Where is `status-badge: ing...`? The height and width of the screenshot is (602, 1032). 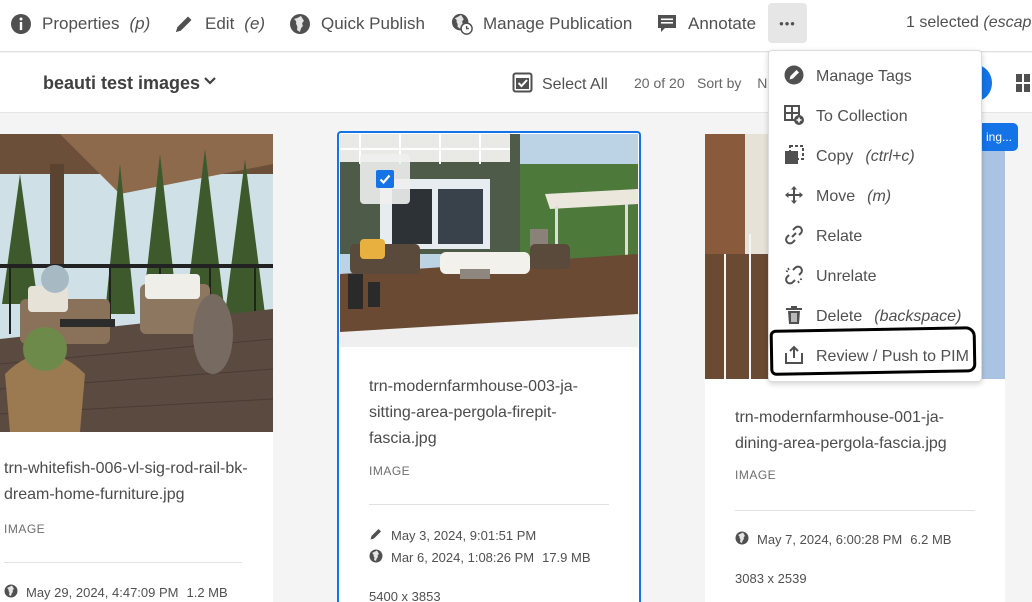 status-badge: ing... is located at coordinates (998, 137).